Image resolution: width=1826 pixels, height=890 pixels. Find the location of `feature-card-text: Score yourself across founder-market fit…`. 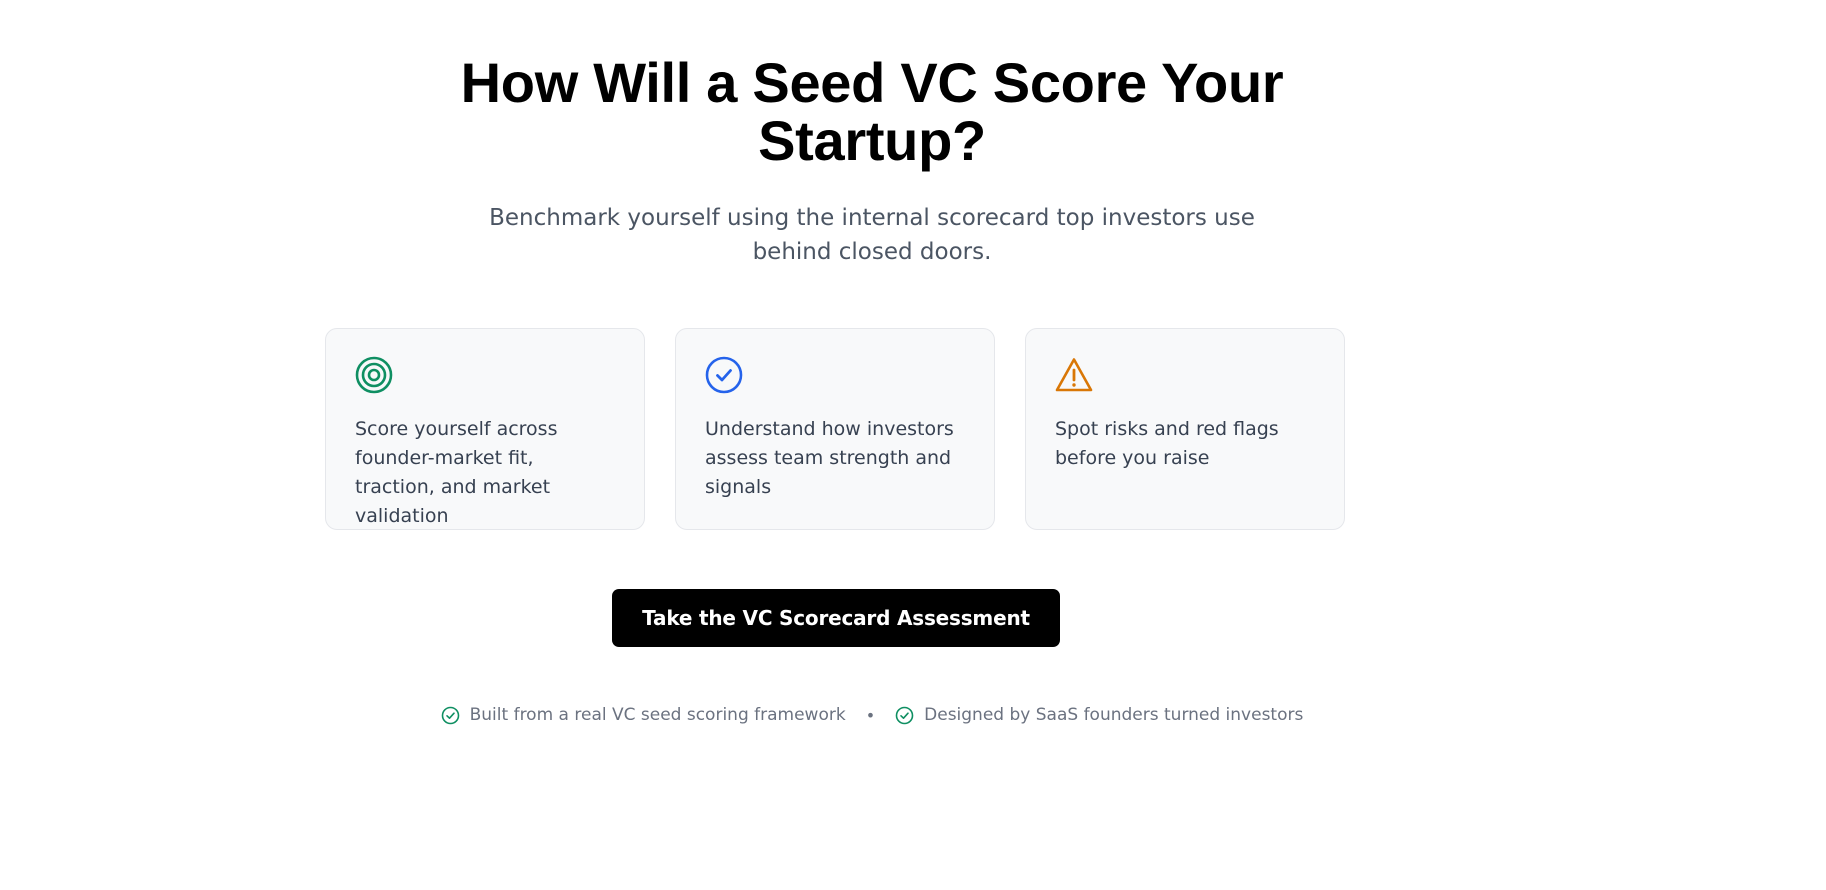

feature-card-text: Score yourself across founder-market fit… is located at coordinates (456, 472).